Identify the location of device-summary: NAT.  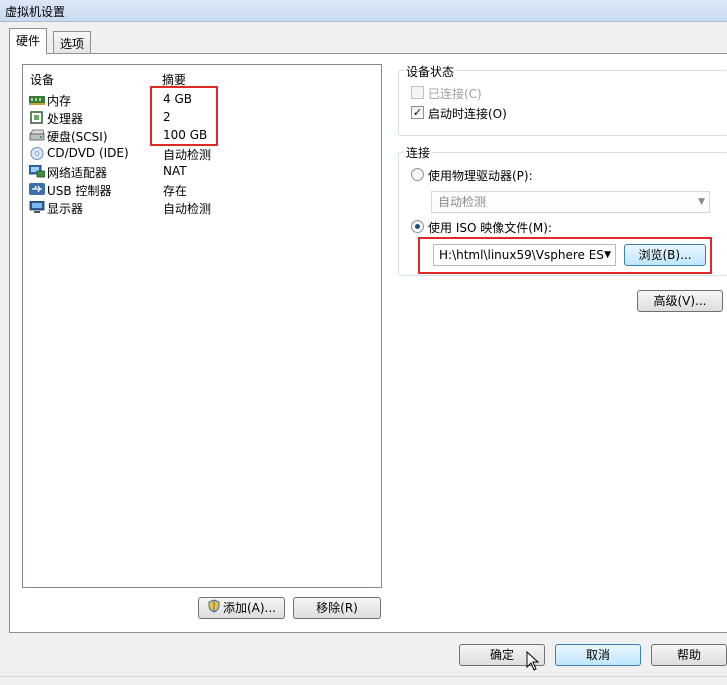
(175, 171).